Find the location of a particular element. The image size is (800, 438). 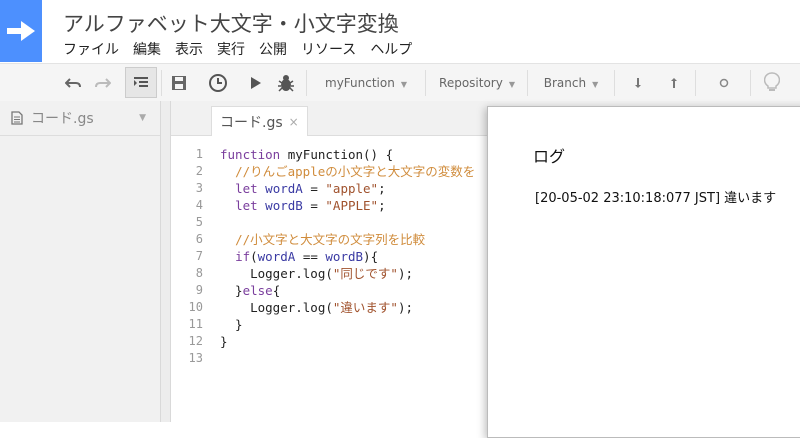

project-title: アルファベット大文字・小文字変換 is located at coordinates (231, 23).